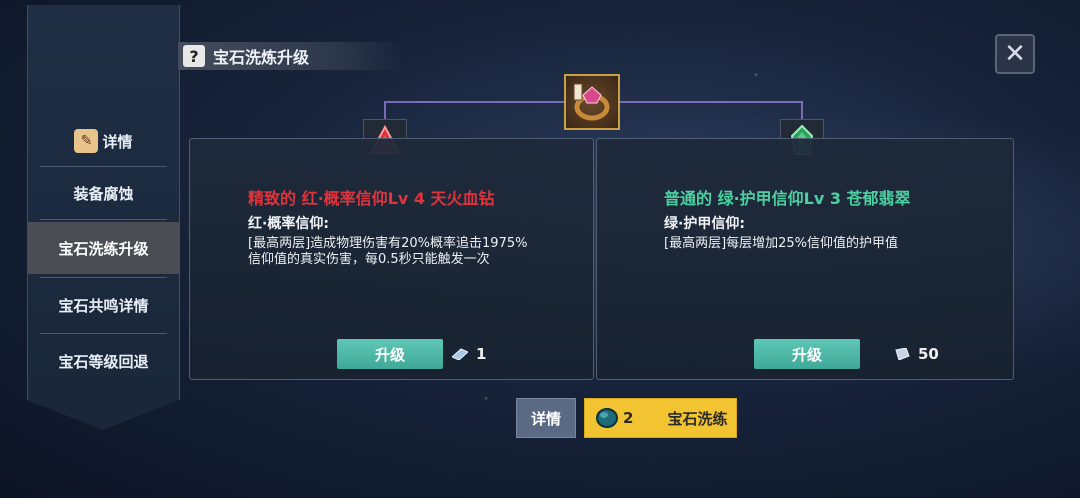  I want to click on sidebar-item-label: 装备腐蚀, so click(103, 193).